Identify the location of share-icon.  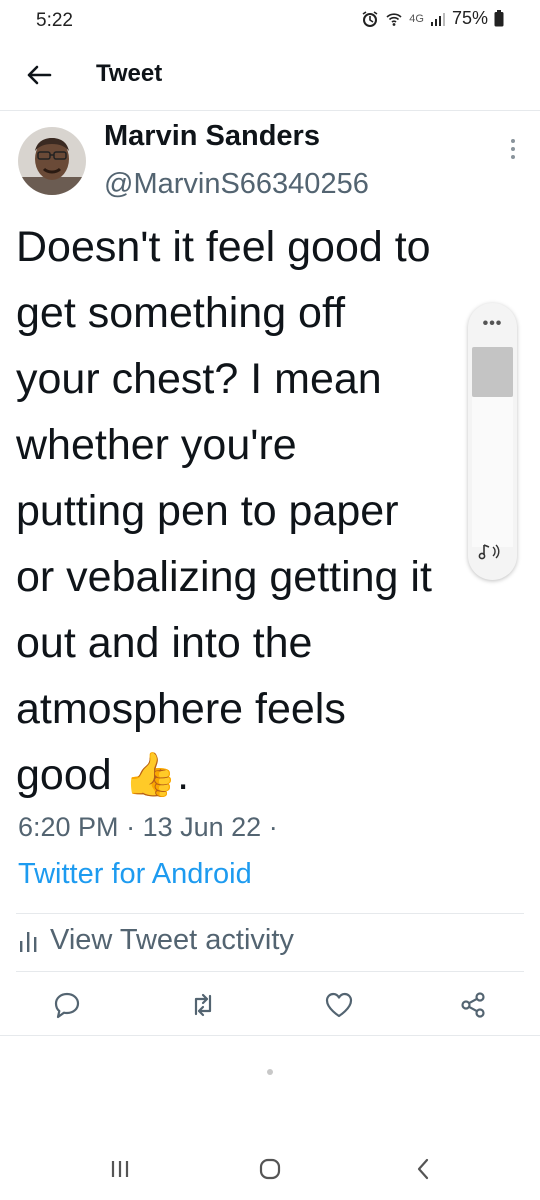
(473, 1005).